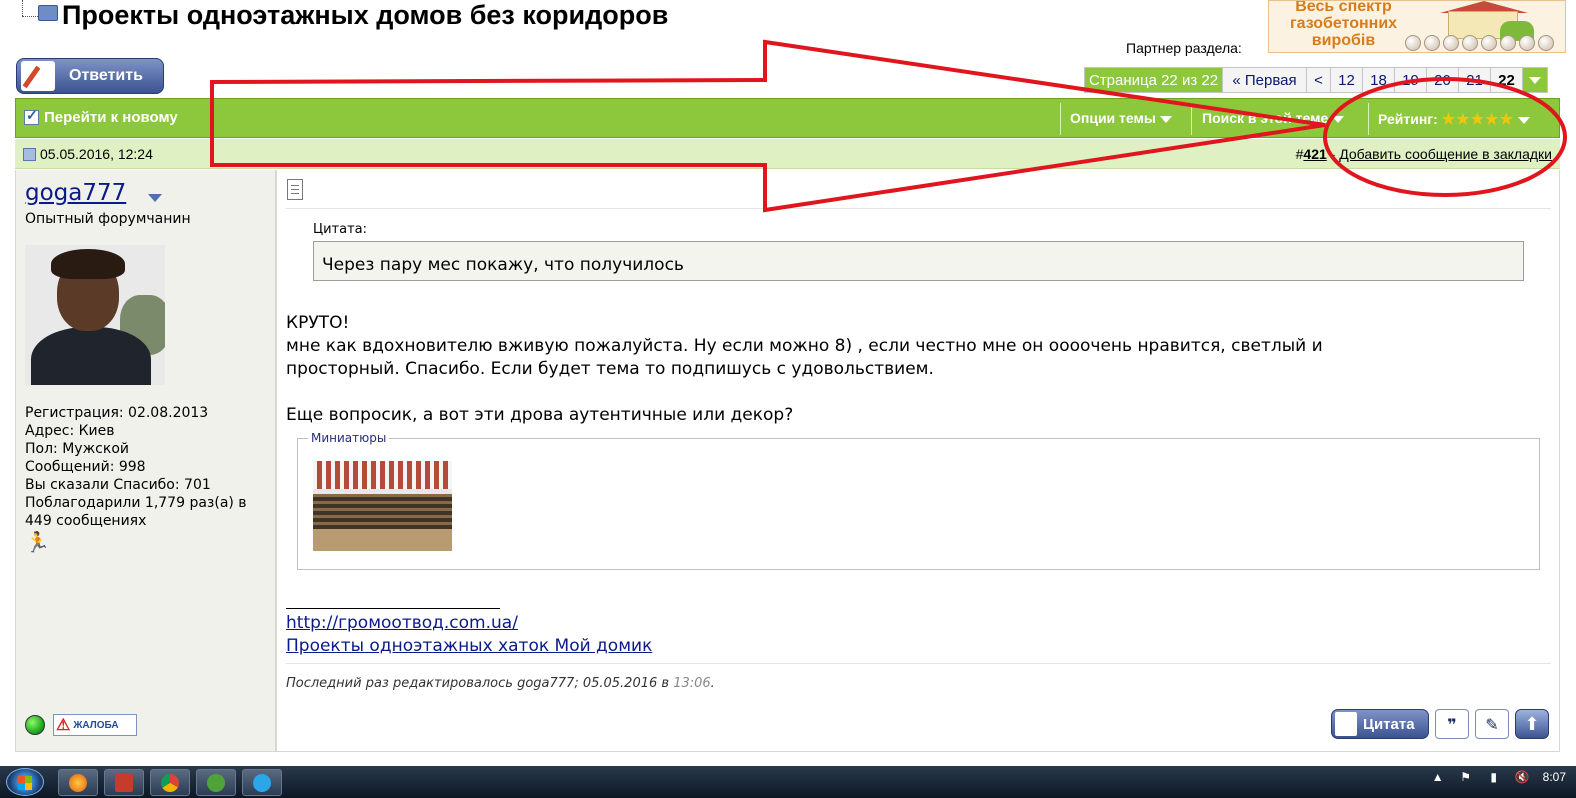 The image size is (1576, 798). I want to click on thread-options-menu: Опции темы, so click(1121, 118).